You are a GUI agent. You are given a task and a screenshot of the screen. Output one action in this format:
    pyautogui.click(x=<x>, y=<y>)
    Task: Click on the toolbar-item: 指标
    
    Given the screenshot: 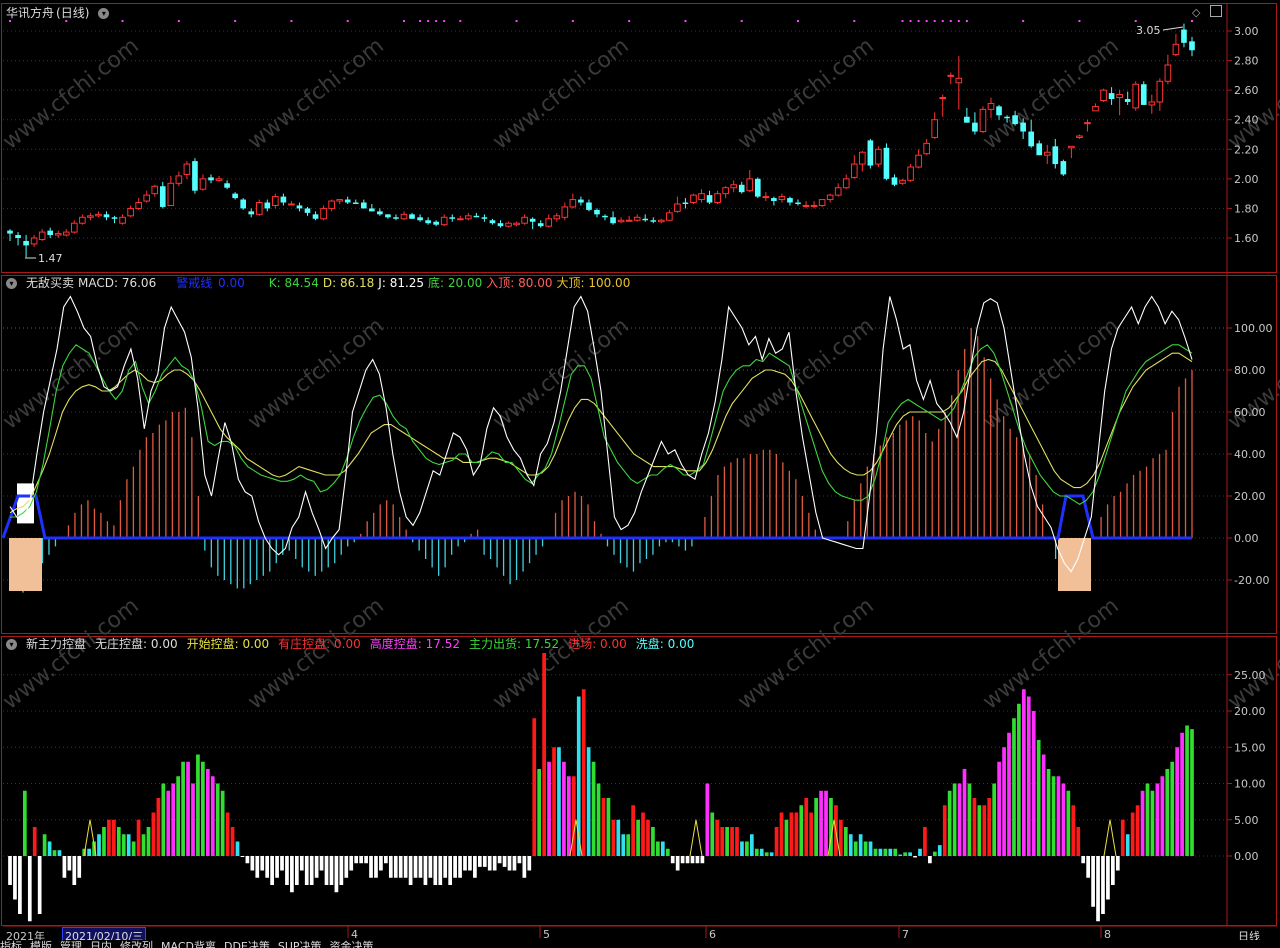 What is the action you would take?
    pyautogui.click(x=11, y=944)
    